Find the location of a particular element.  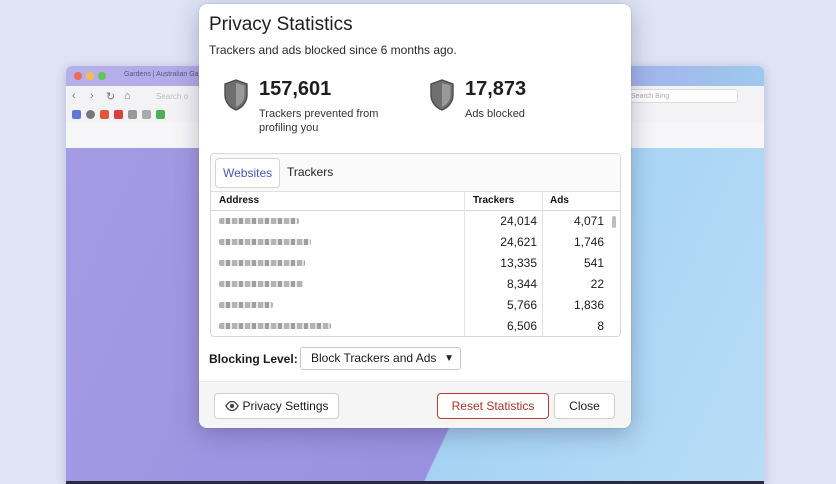

ads-cell: 22 is located at coordinates (597, 284).